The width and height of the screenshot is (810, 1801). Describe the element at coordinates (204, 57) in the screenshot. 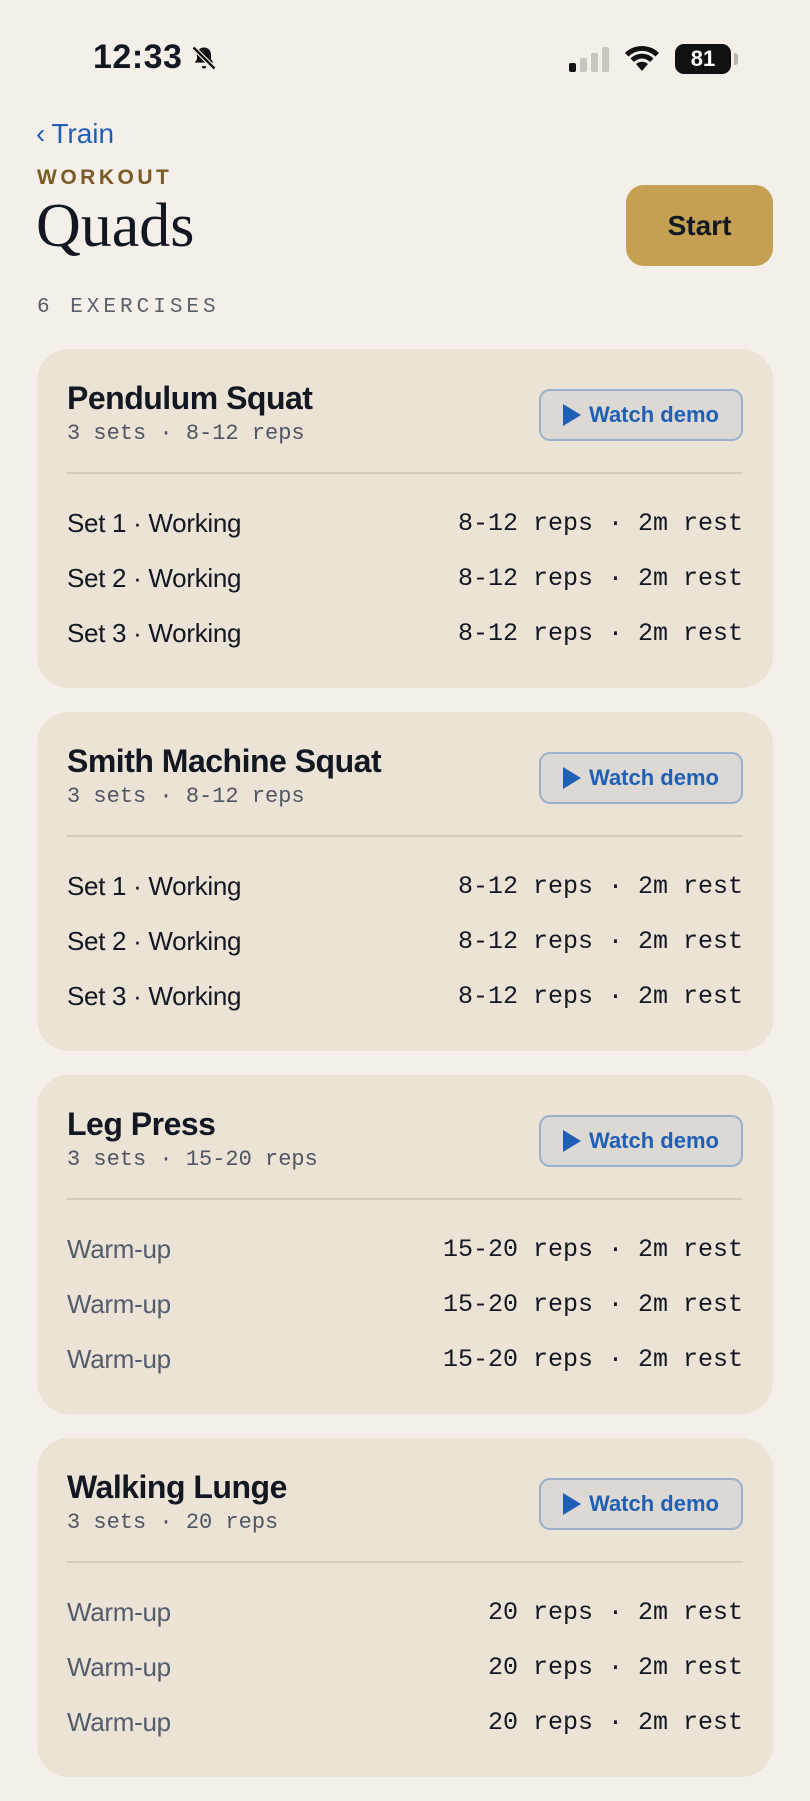

I see `bell-slash-icon` at that location.